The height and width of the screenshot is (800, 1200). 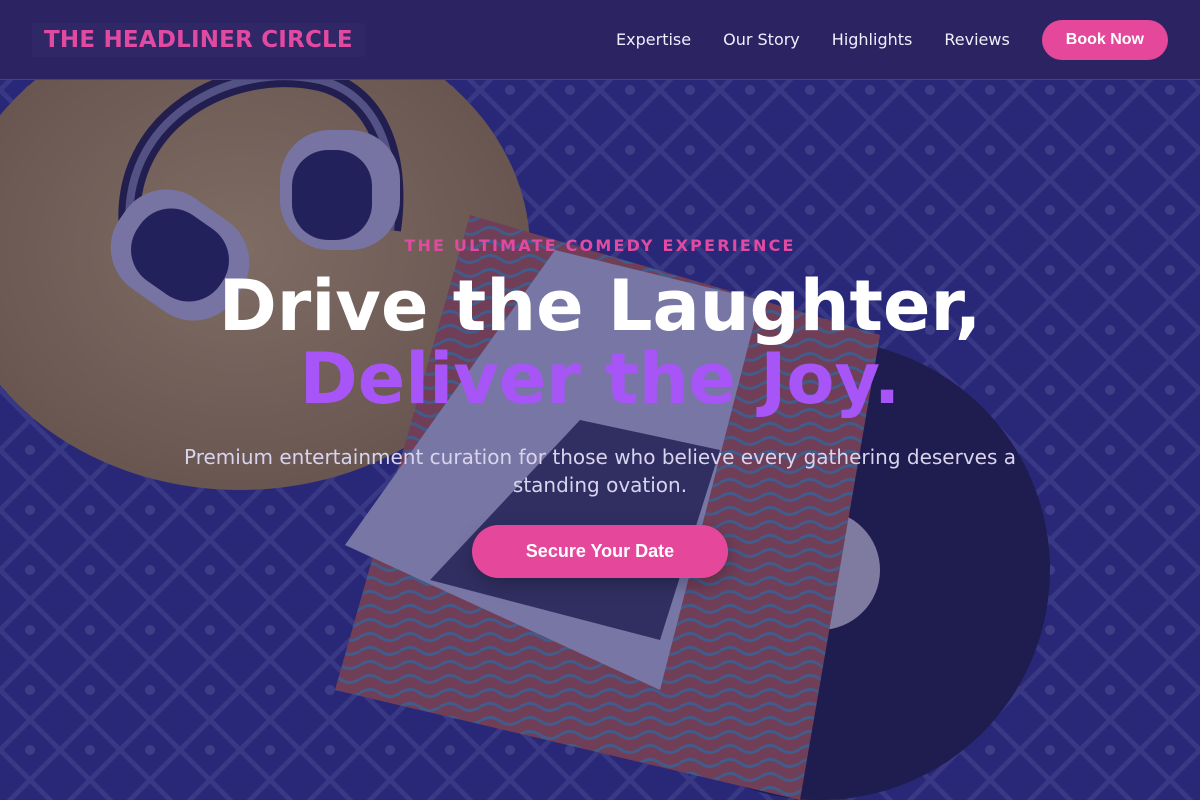 What do you see at coordinates (600, 306) in the screenshot?
I see `hero-headline-line-1: Drive the Laughter,` at bounding box center [600, 306].